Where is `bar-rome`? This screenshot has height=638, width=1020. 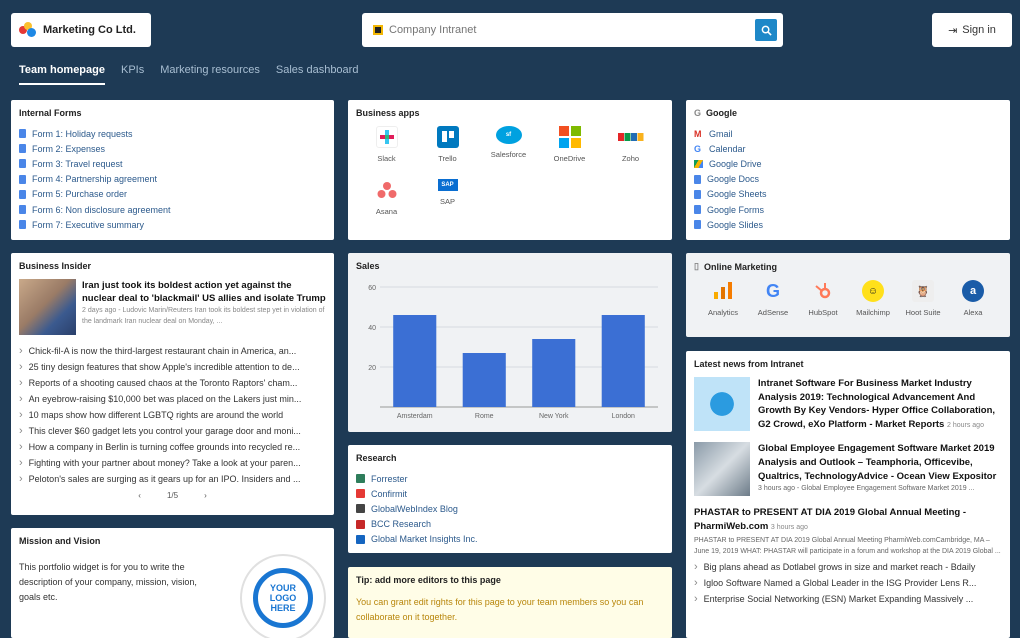 bar-rome is located at coordinates (484, 380).